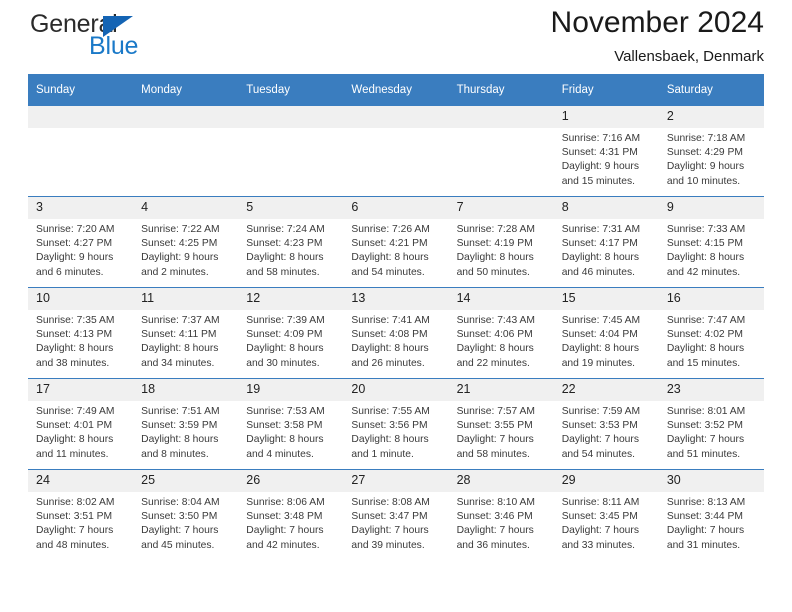  I want to click on day-number: 4, so click(186, 208).